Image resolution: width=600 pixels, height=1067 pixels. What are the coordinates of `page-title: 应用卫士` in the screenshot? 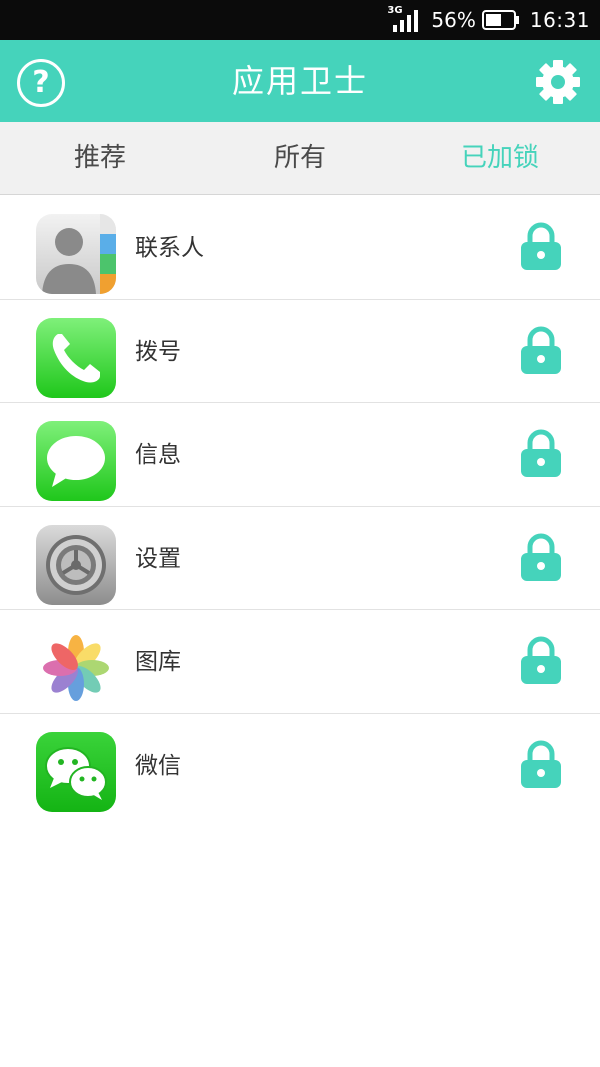 It's located at (299, 81).